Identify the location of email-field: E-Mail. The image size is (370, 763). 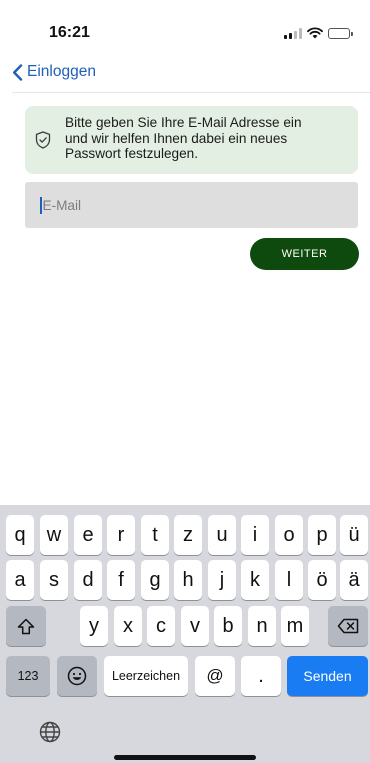
(191, 205).